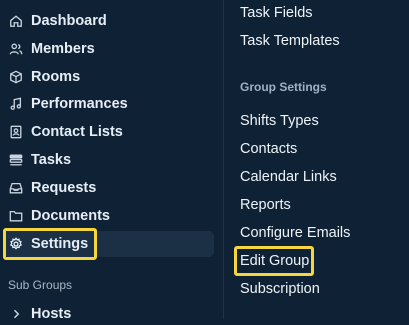  I want to click on subgroups-heading: Sub Groups, so click(40, 285).